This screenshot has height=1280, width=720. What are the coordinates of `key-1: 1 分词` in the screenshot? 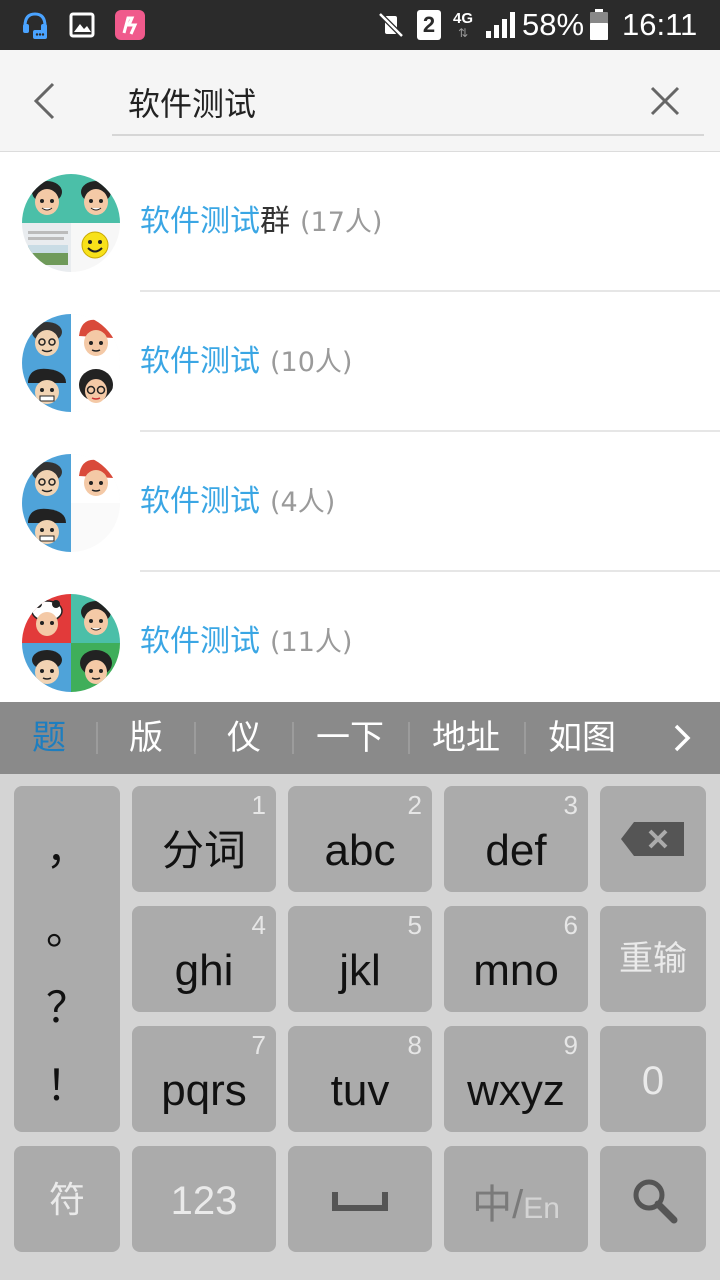 It's located at (204, 839).